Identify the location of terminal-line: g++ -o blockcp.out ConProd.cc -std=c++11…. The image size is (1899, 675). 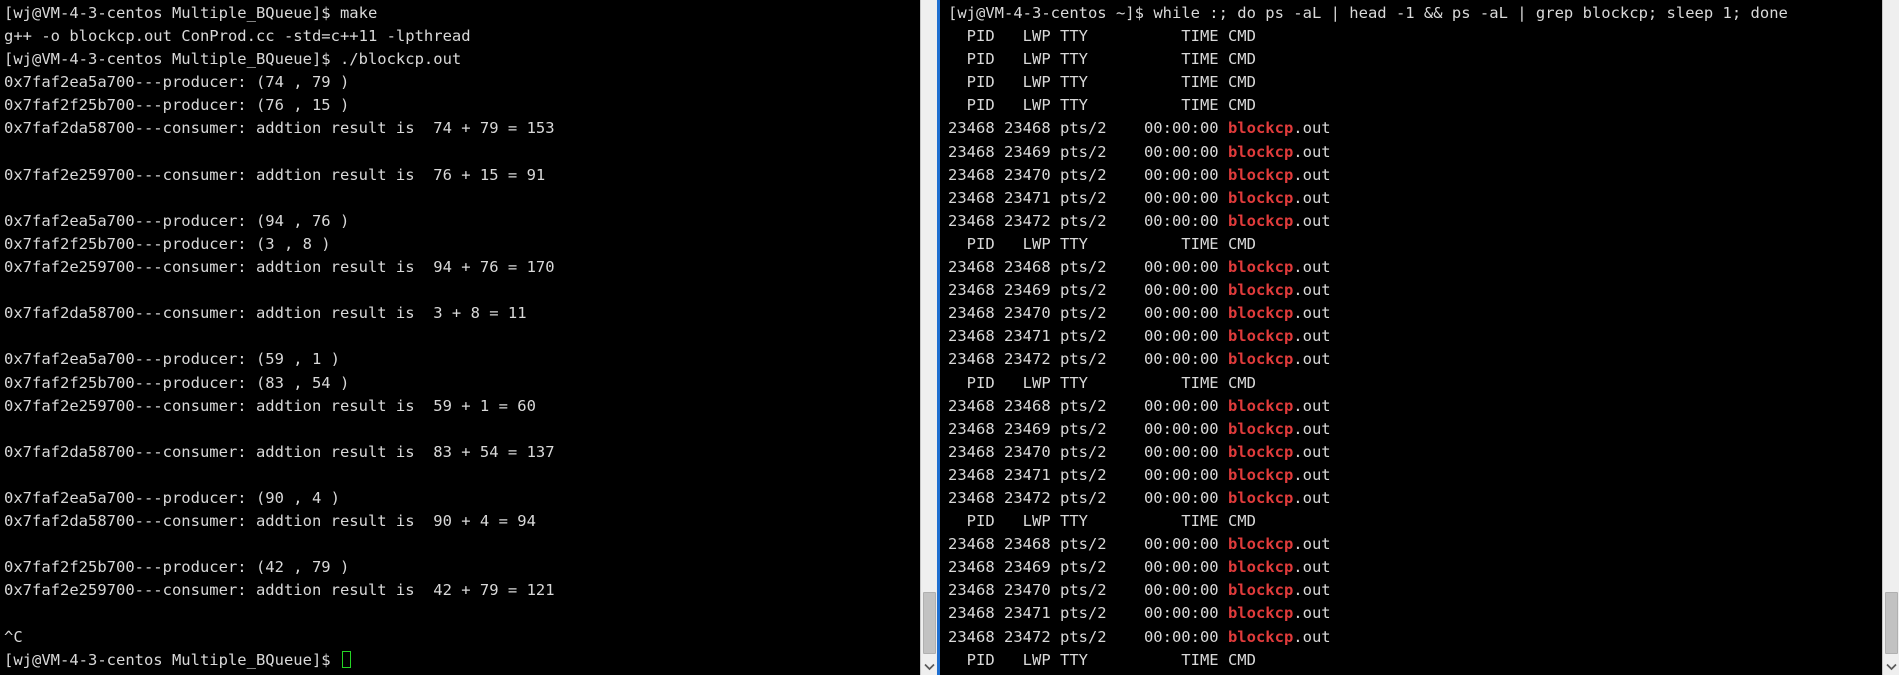
(237, 36).